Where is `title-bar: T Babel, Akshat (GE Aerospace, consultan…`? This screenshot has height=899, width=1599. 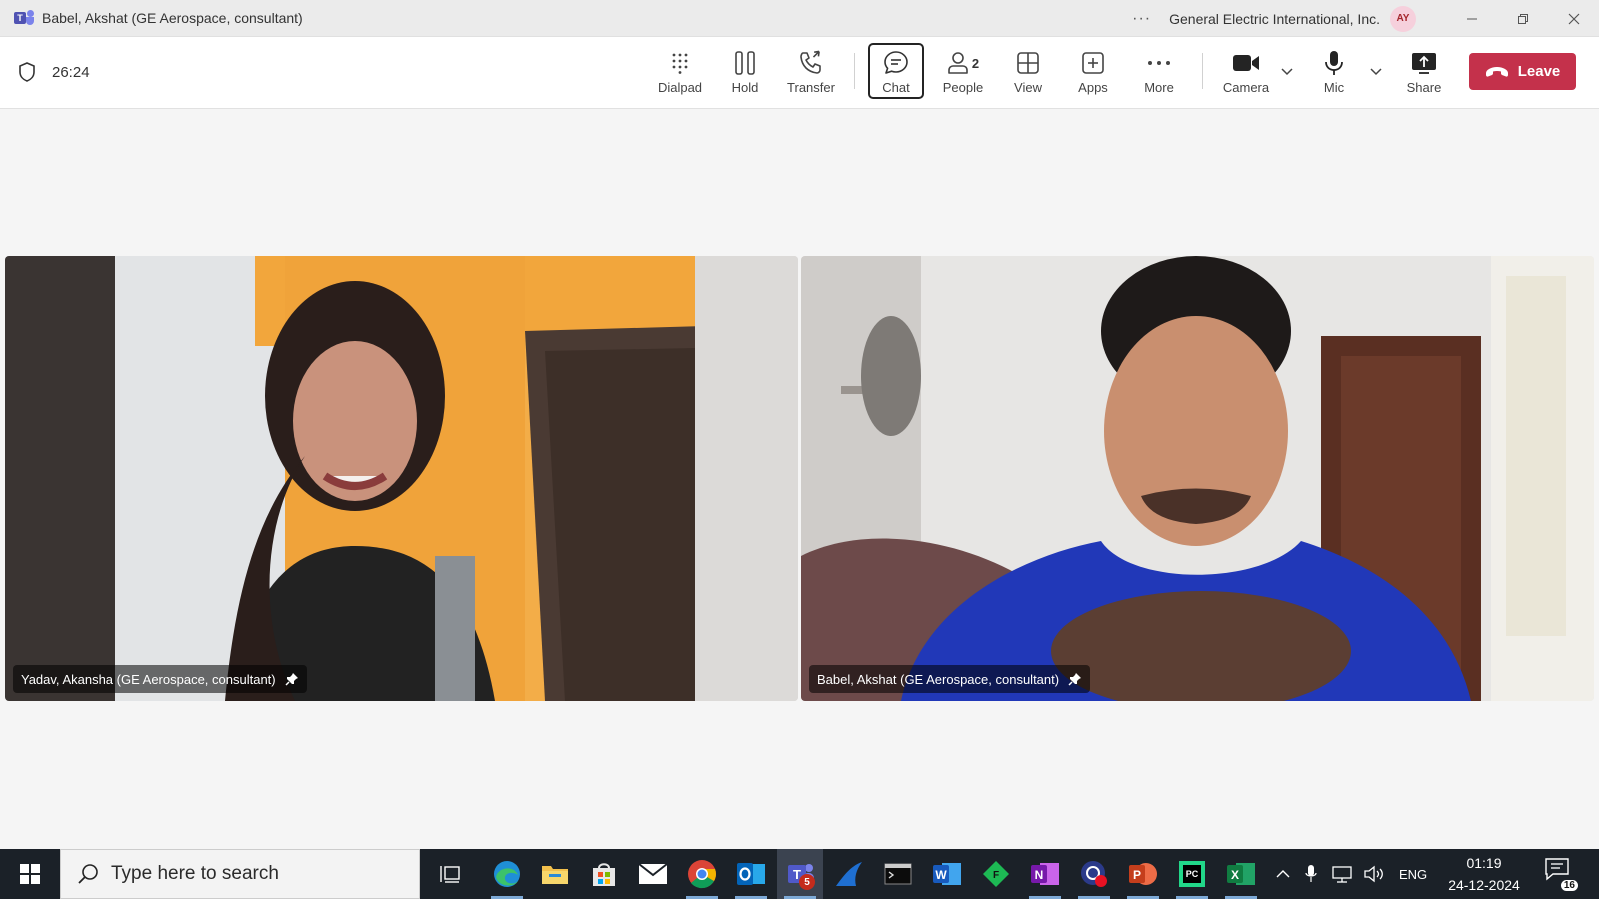 title-bar: T Babel, Akshat (GE Aerospace, consultan… is located at coordinates (799, 18).